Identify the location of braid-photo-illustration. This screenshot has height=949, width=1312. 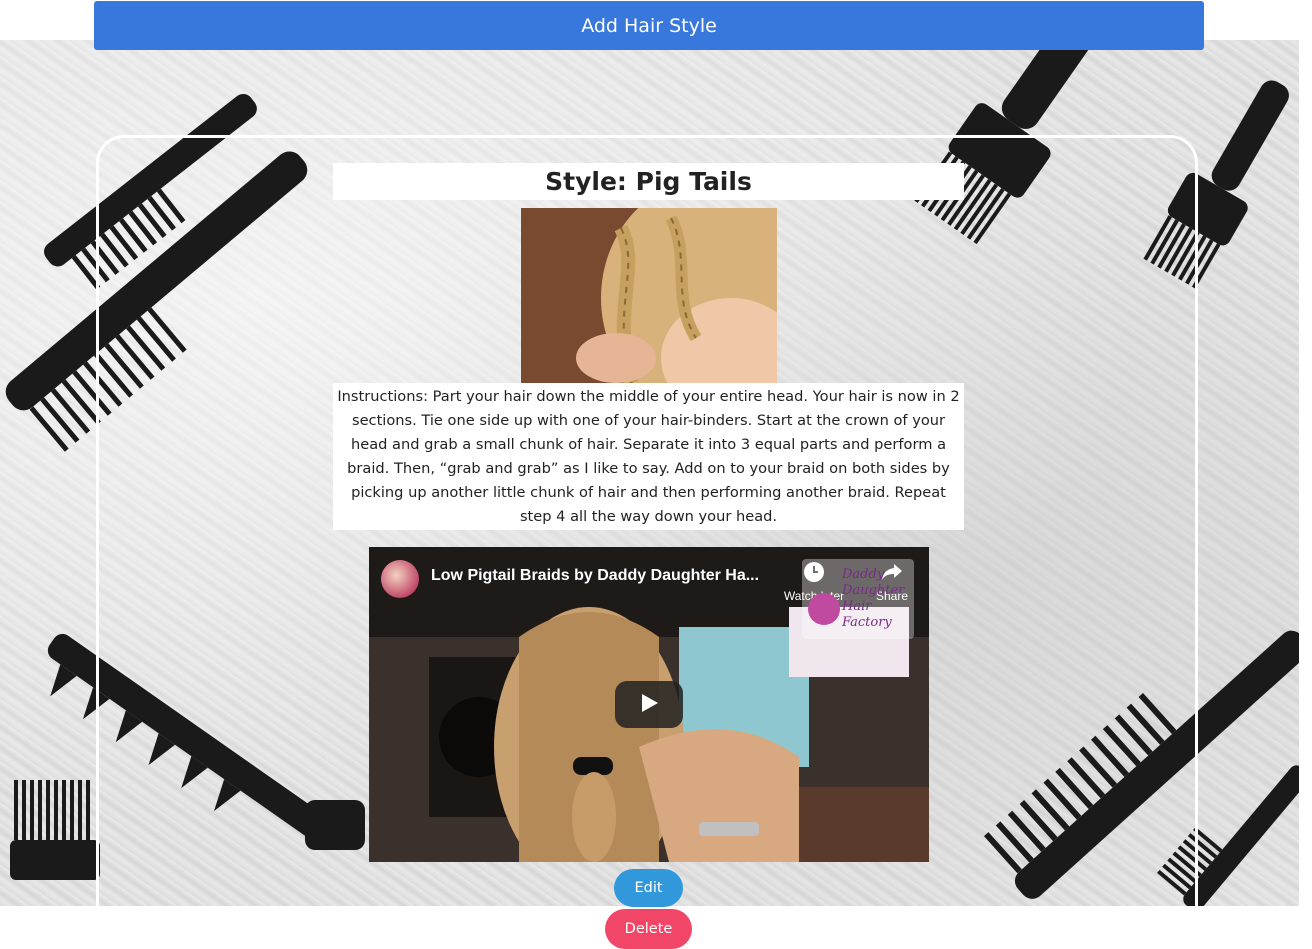
(649, 295).